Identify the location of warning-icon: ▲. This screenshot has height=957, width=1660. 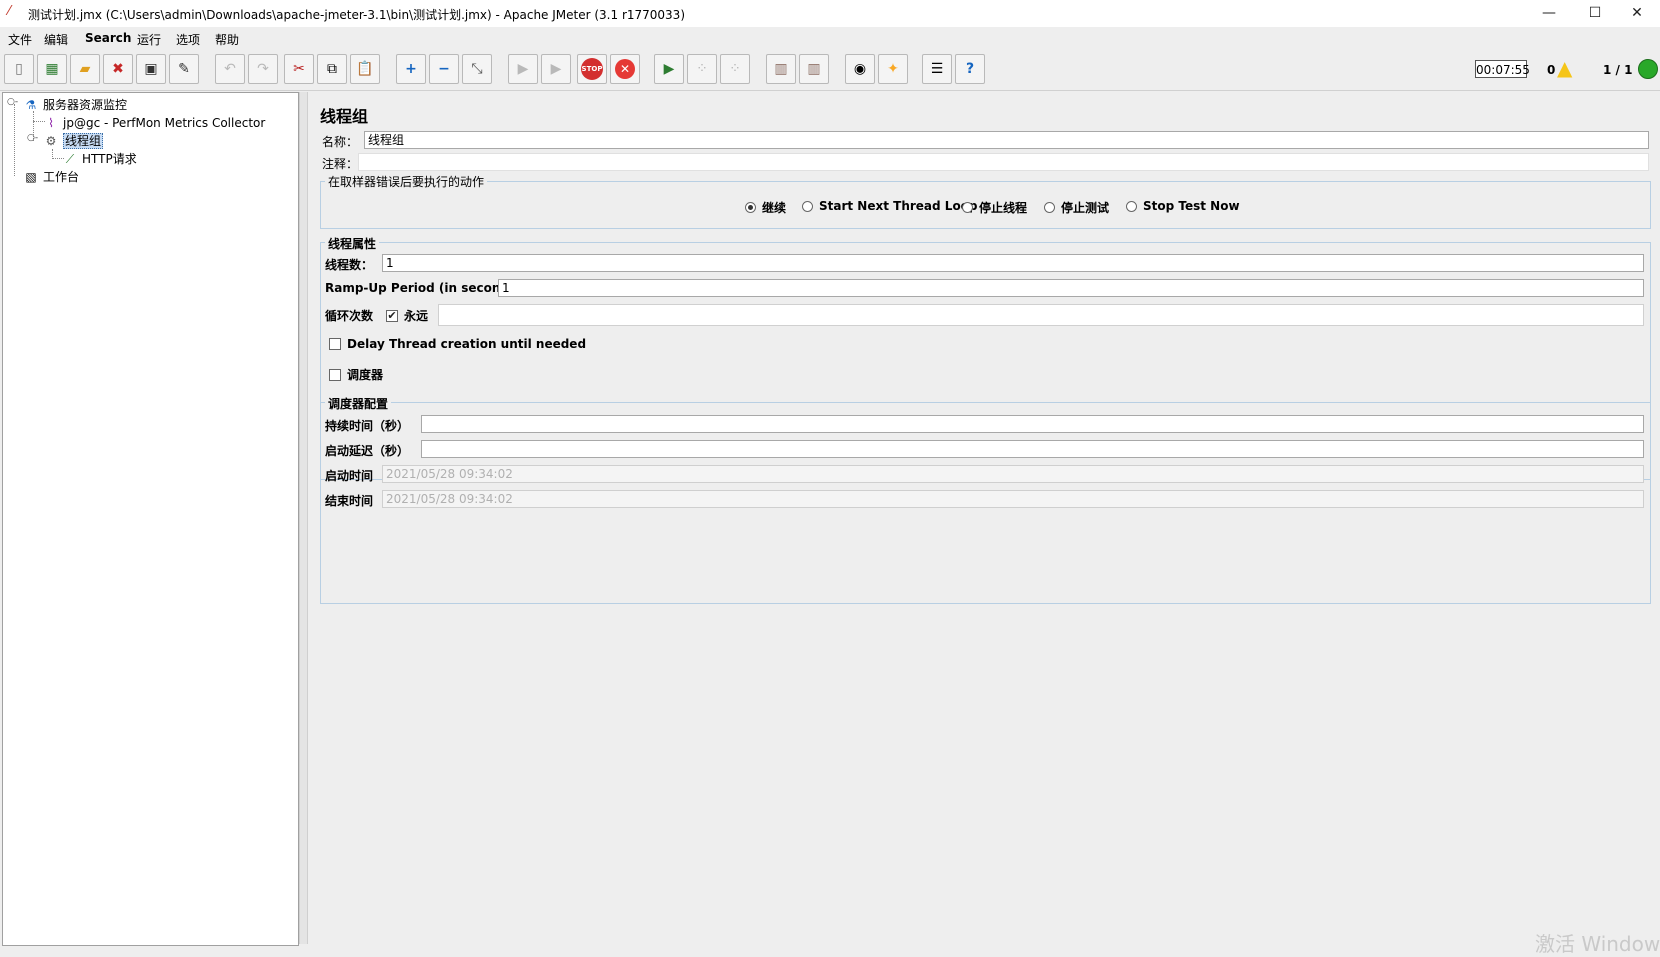
(1564, 68).